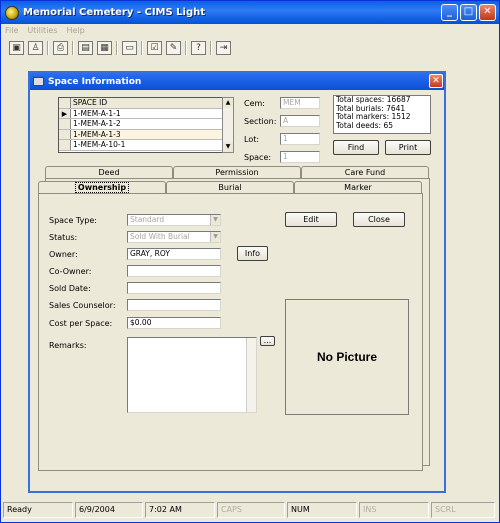  What do you see at coordinates (12, 12) in the screenshot?
I see `app-icon` at bounding box center [12, 12].